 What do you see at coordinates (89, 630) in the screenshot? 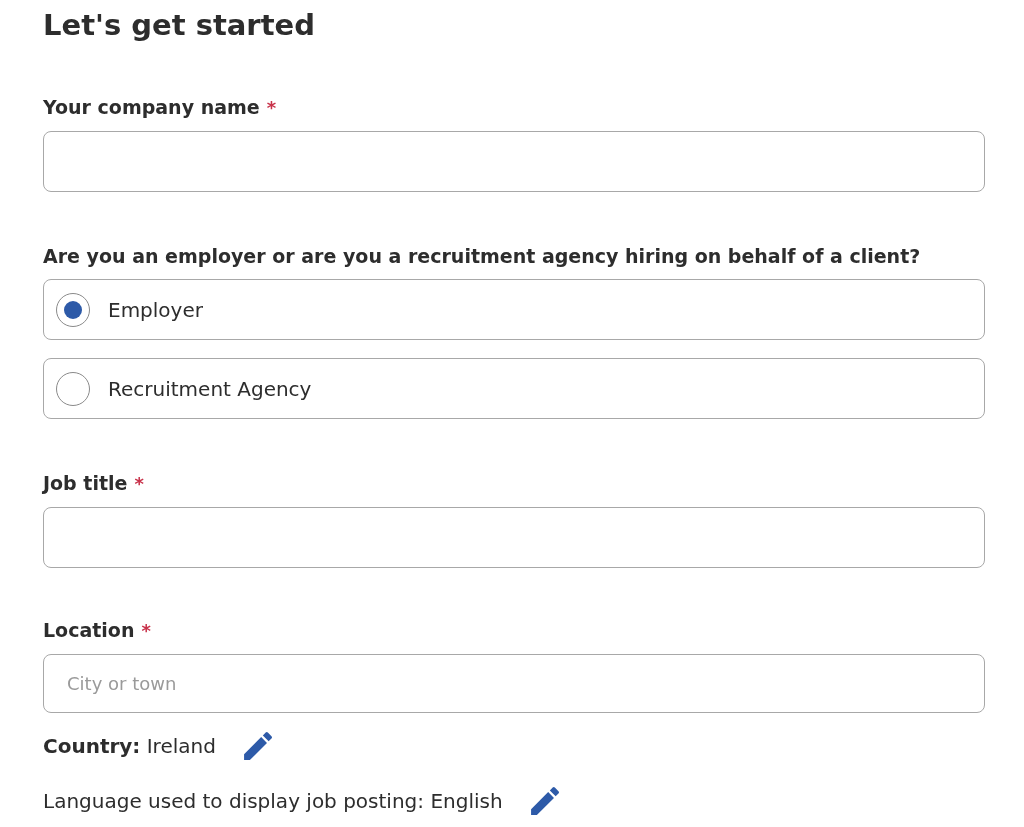
I see `field-label: Location` at bounding box center [89, 630].